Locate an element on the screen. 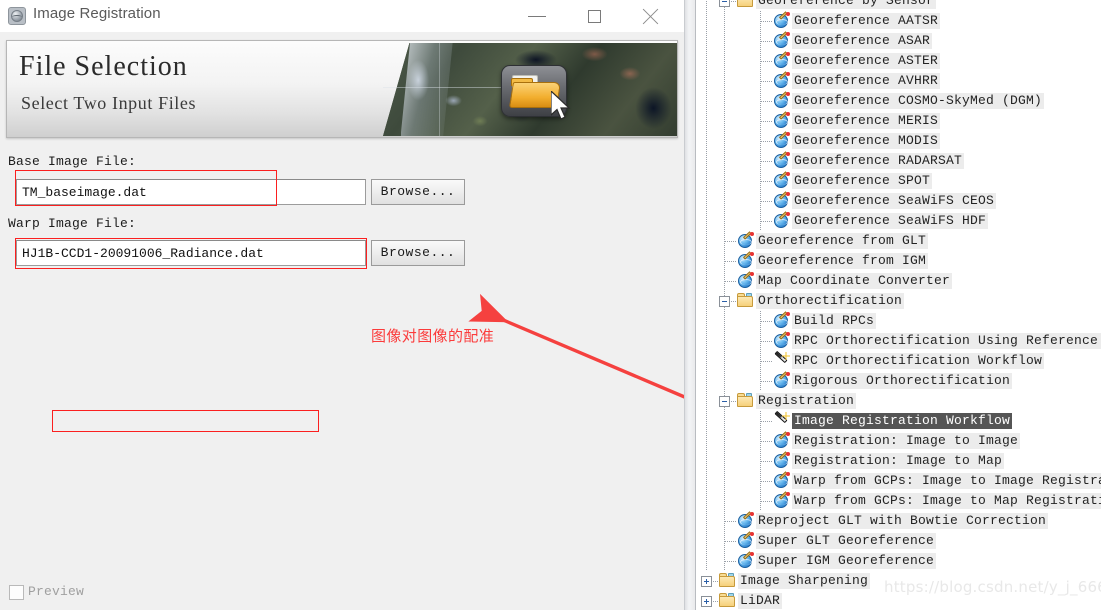 The height and width of the screenshot is (610, 1101). warp-image-file-label: Warp Image File: is located at coordinates (72, 223).